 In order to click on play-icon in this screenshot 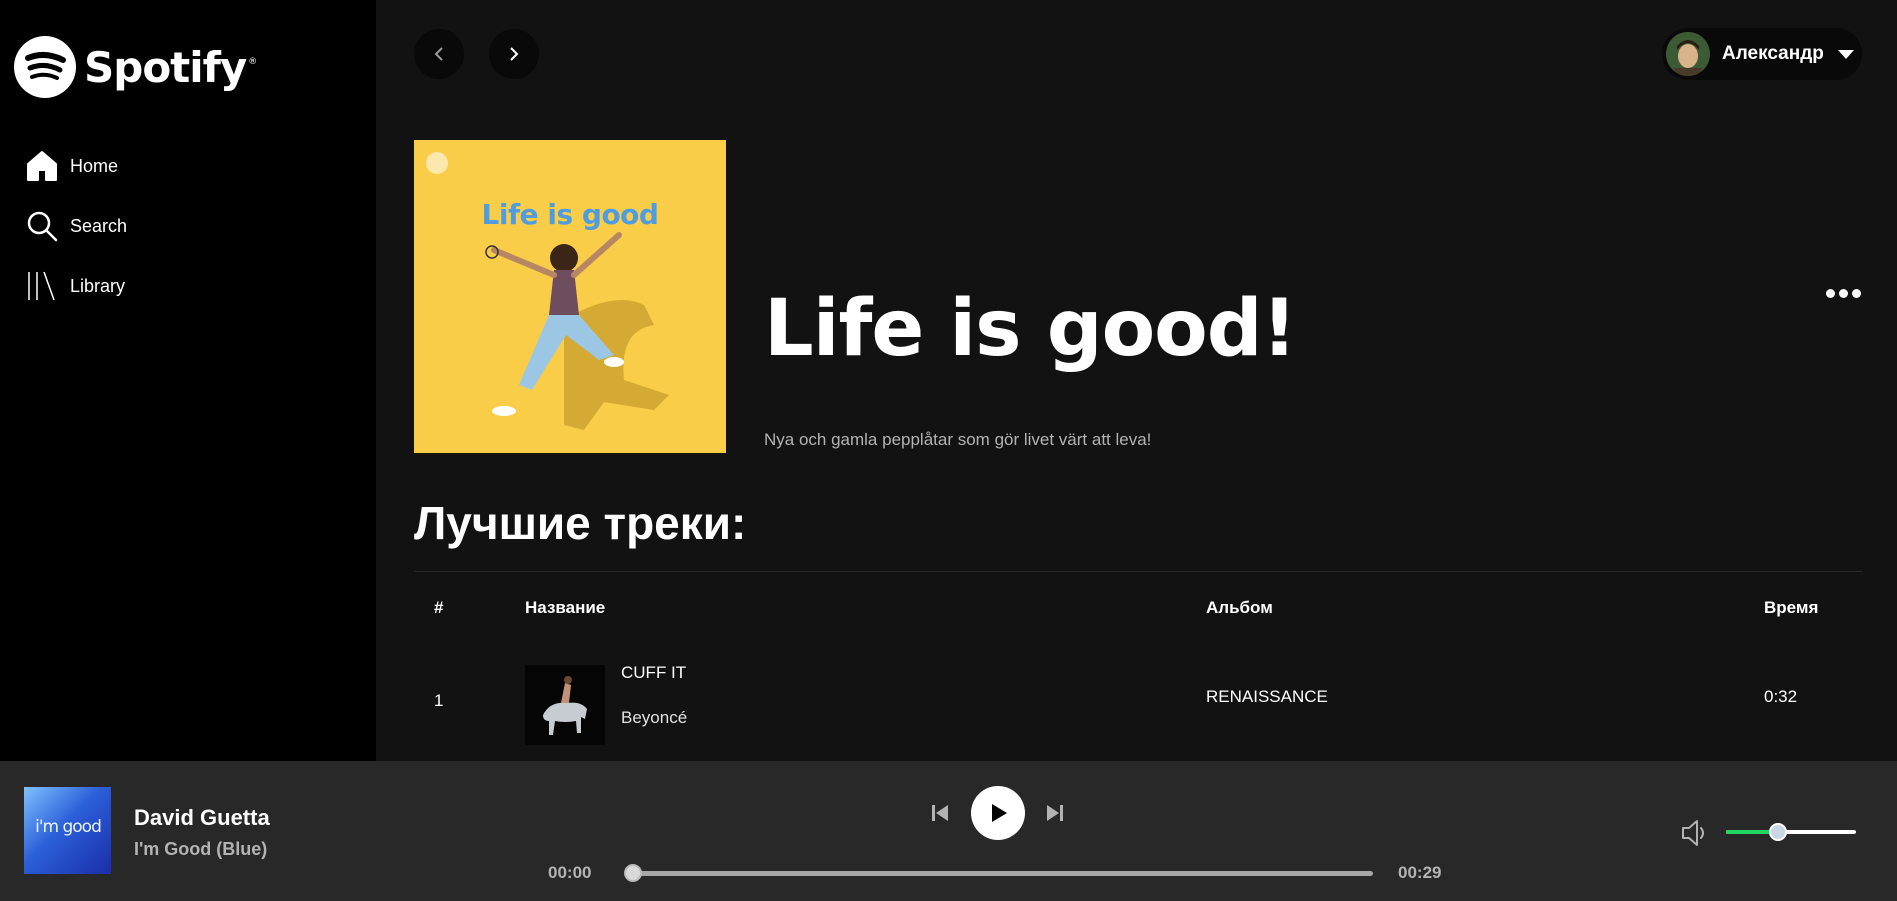, I will do `click(999, 813)`.